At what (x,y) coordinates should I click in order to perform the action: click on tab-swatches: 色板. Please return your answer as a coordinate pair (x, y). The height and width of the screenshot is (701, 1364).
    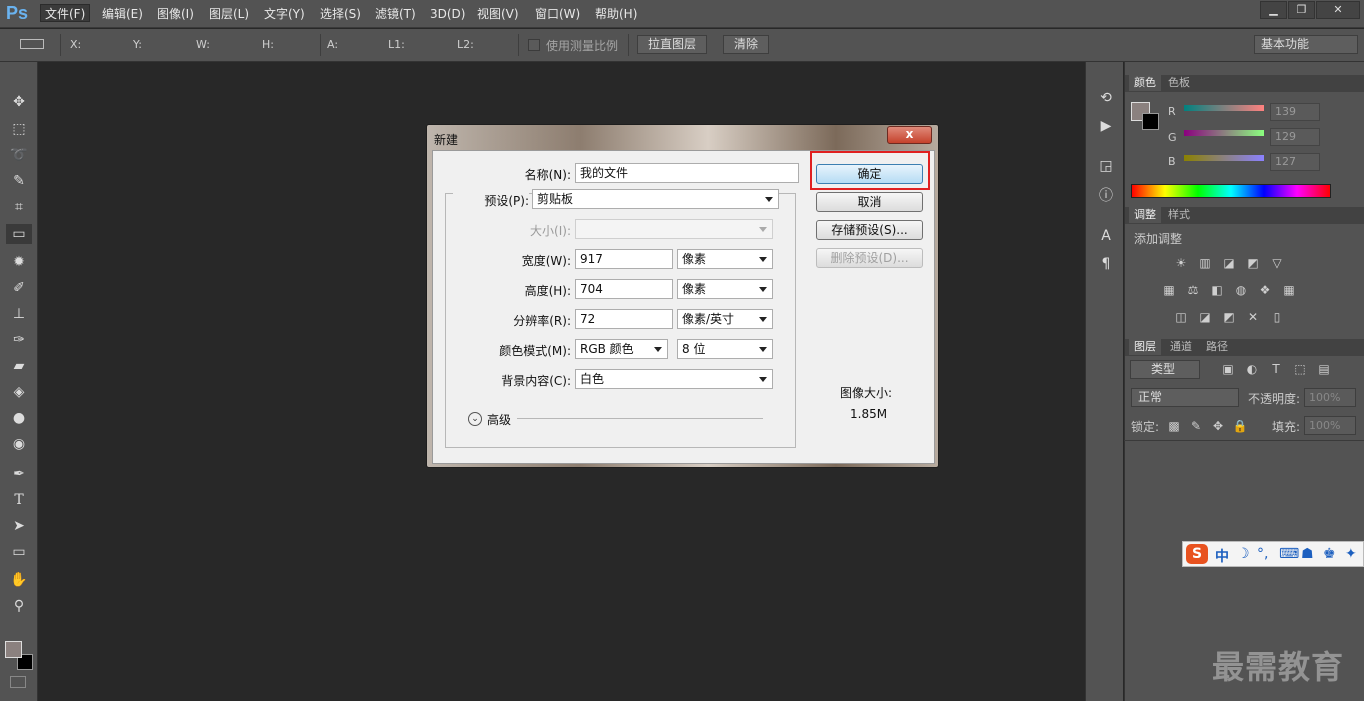
    Looking at the image, I should click on (1179, 83).